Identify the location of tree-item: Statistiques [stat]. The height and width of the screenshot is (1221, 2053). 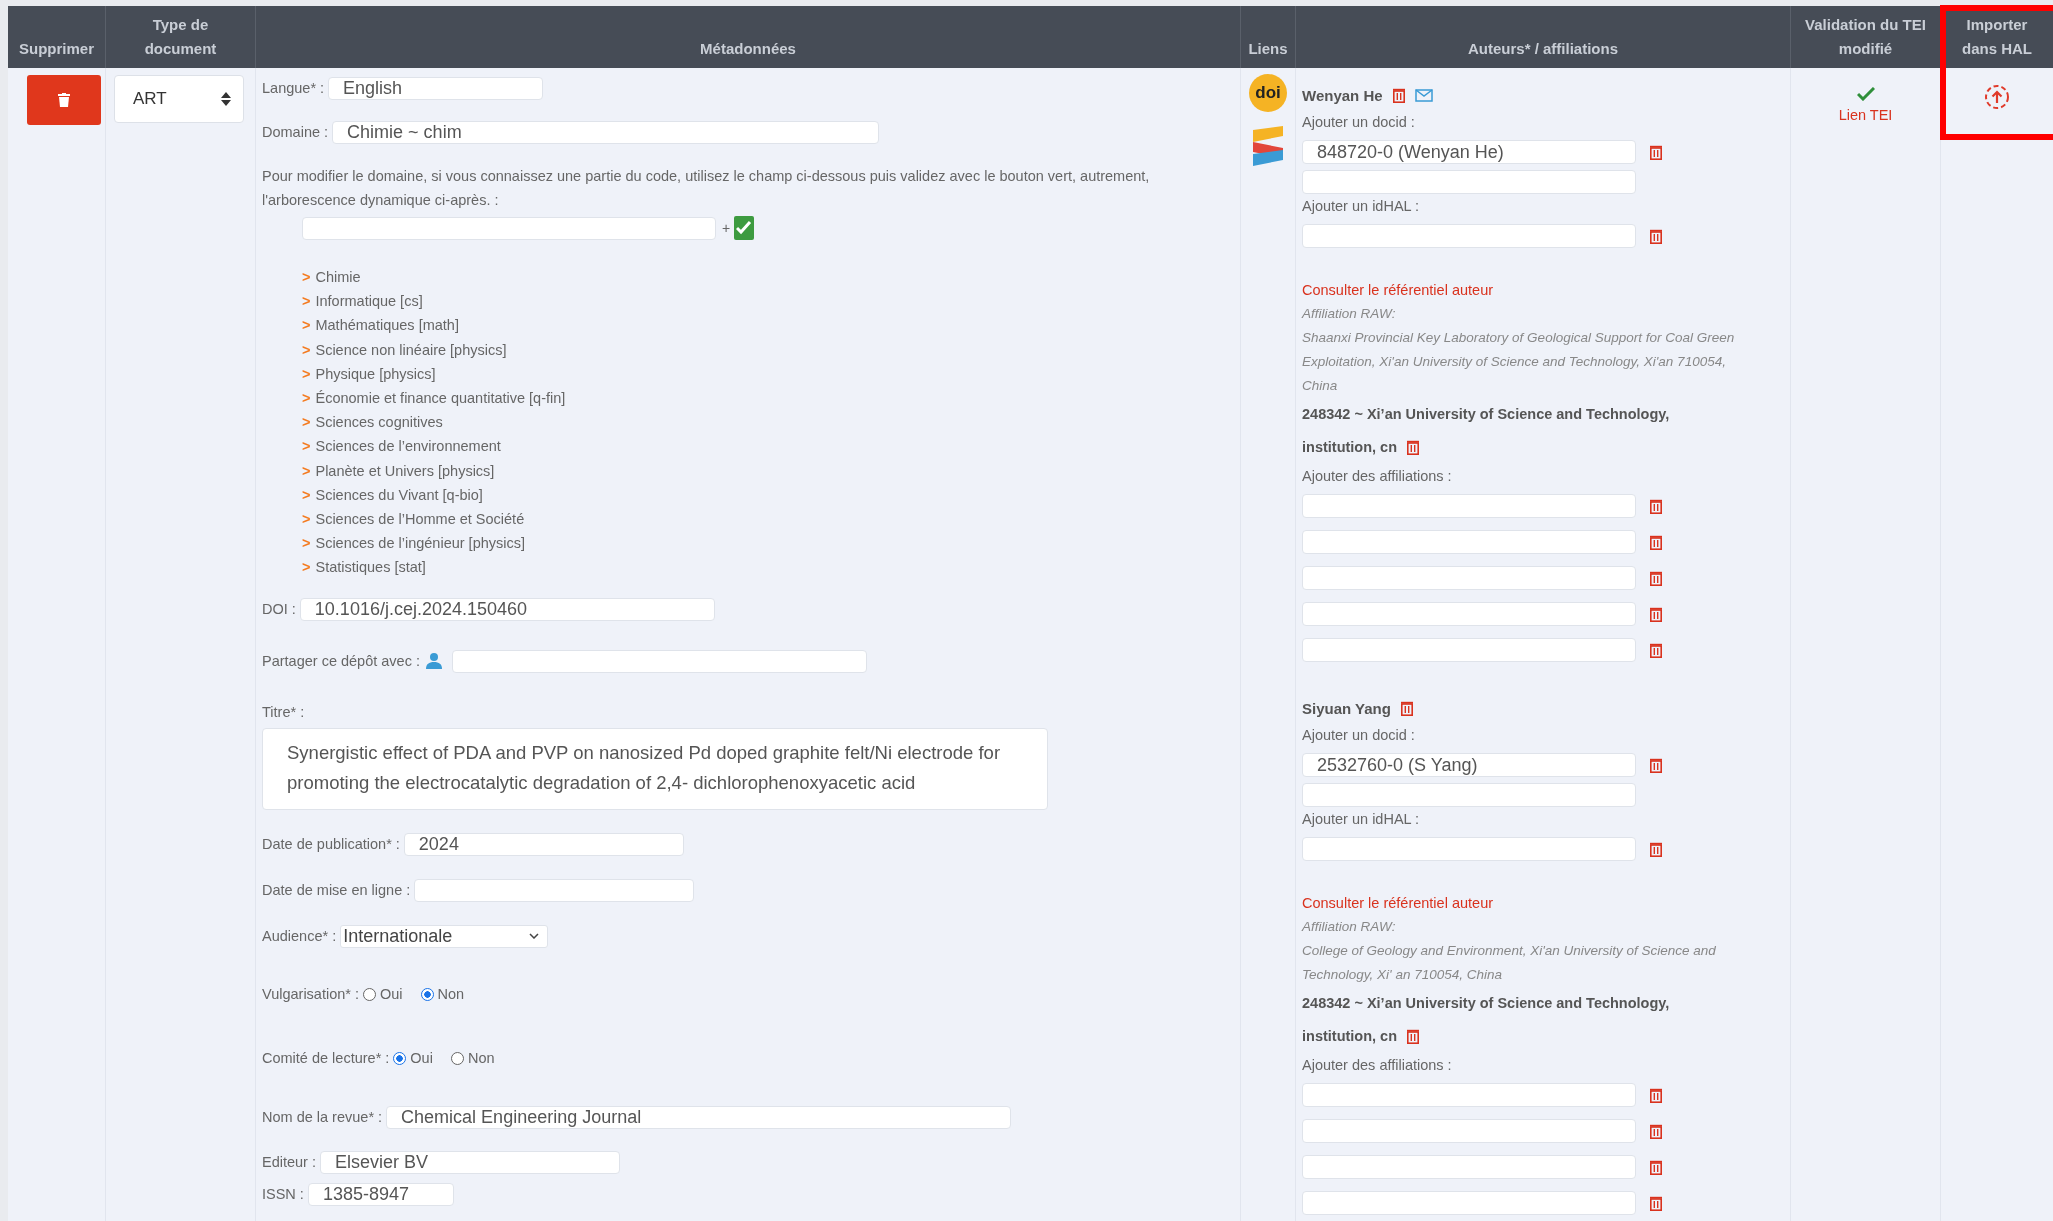
(370, 567).